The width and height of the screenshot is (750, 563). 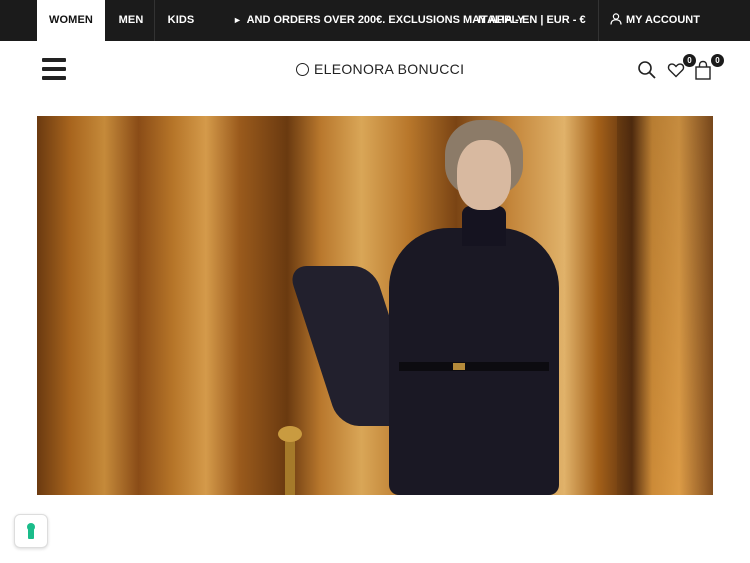 What do you see at coordinates (703, 70) in the screenshot?
I see `shopping-bag-icon` at bounding box center [703, 70].